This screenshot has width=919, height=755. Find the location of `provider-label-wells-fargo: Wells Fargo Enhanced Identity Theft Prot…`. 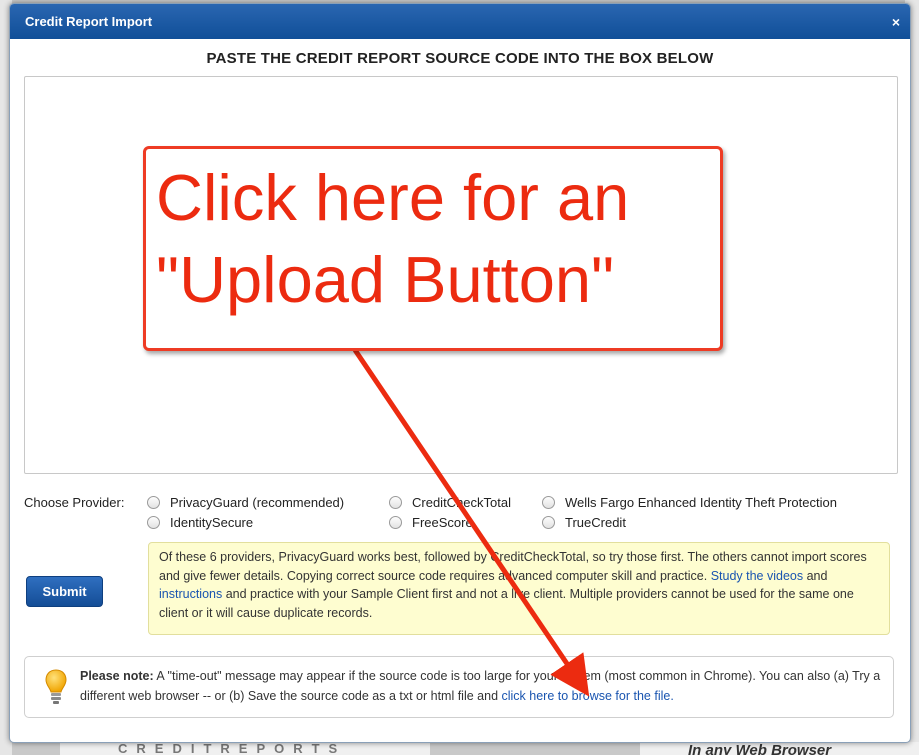

provider-label-wells-fargo: Wells Fargo Enhanced Identity Theft Prot… is located at coordinates (701, 502).